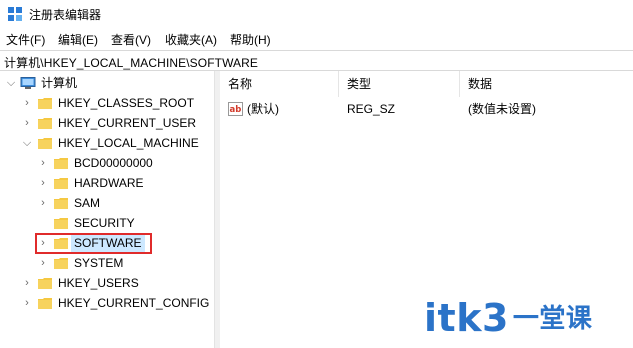  Describe the element at coordinates (466, 318) in the screenshot. I see `watermark-latin: itk3` at that location.